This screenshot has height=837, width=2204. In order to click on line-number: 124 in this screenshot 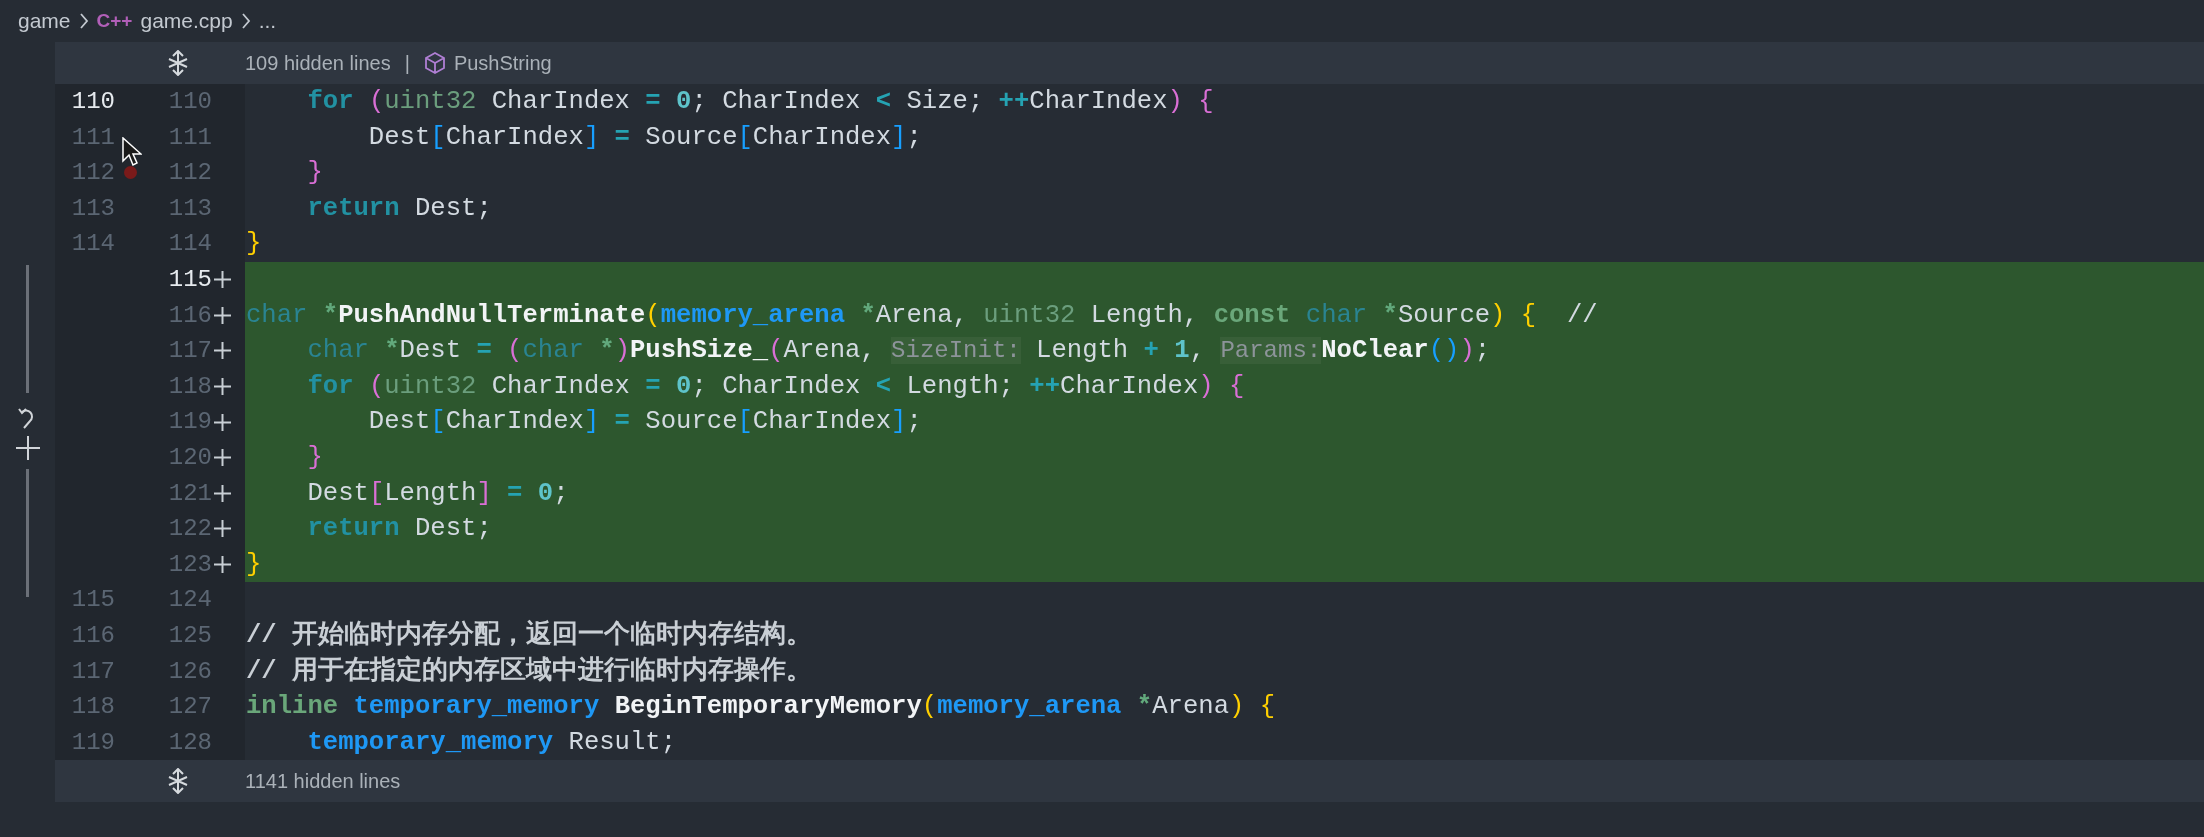, I will do `click(189, 600)`.